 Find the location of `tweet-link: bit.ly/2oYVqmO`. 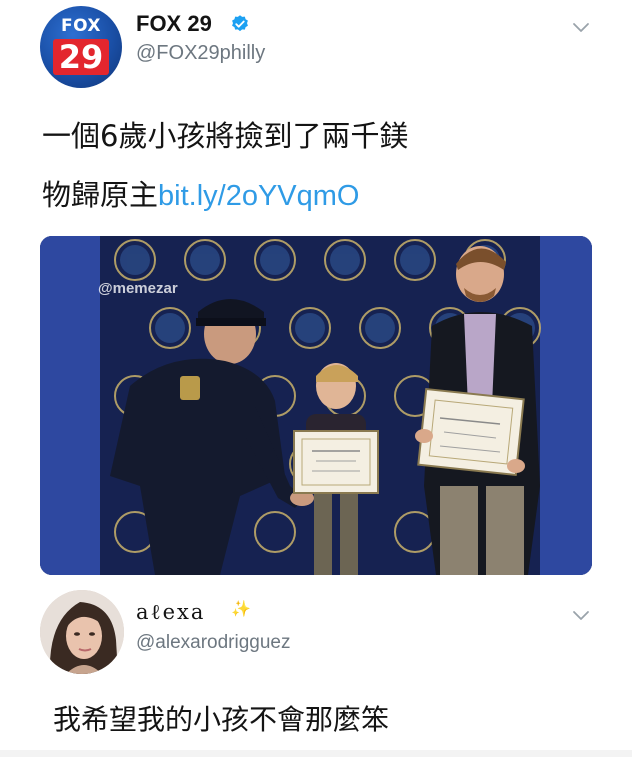

tweet-link: bit.ly/2oYVqmO is located at coordinates (258, 196).